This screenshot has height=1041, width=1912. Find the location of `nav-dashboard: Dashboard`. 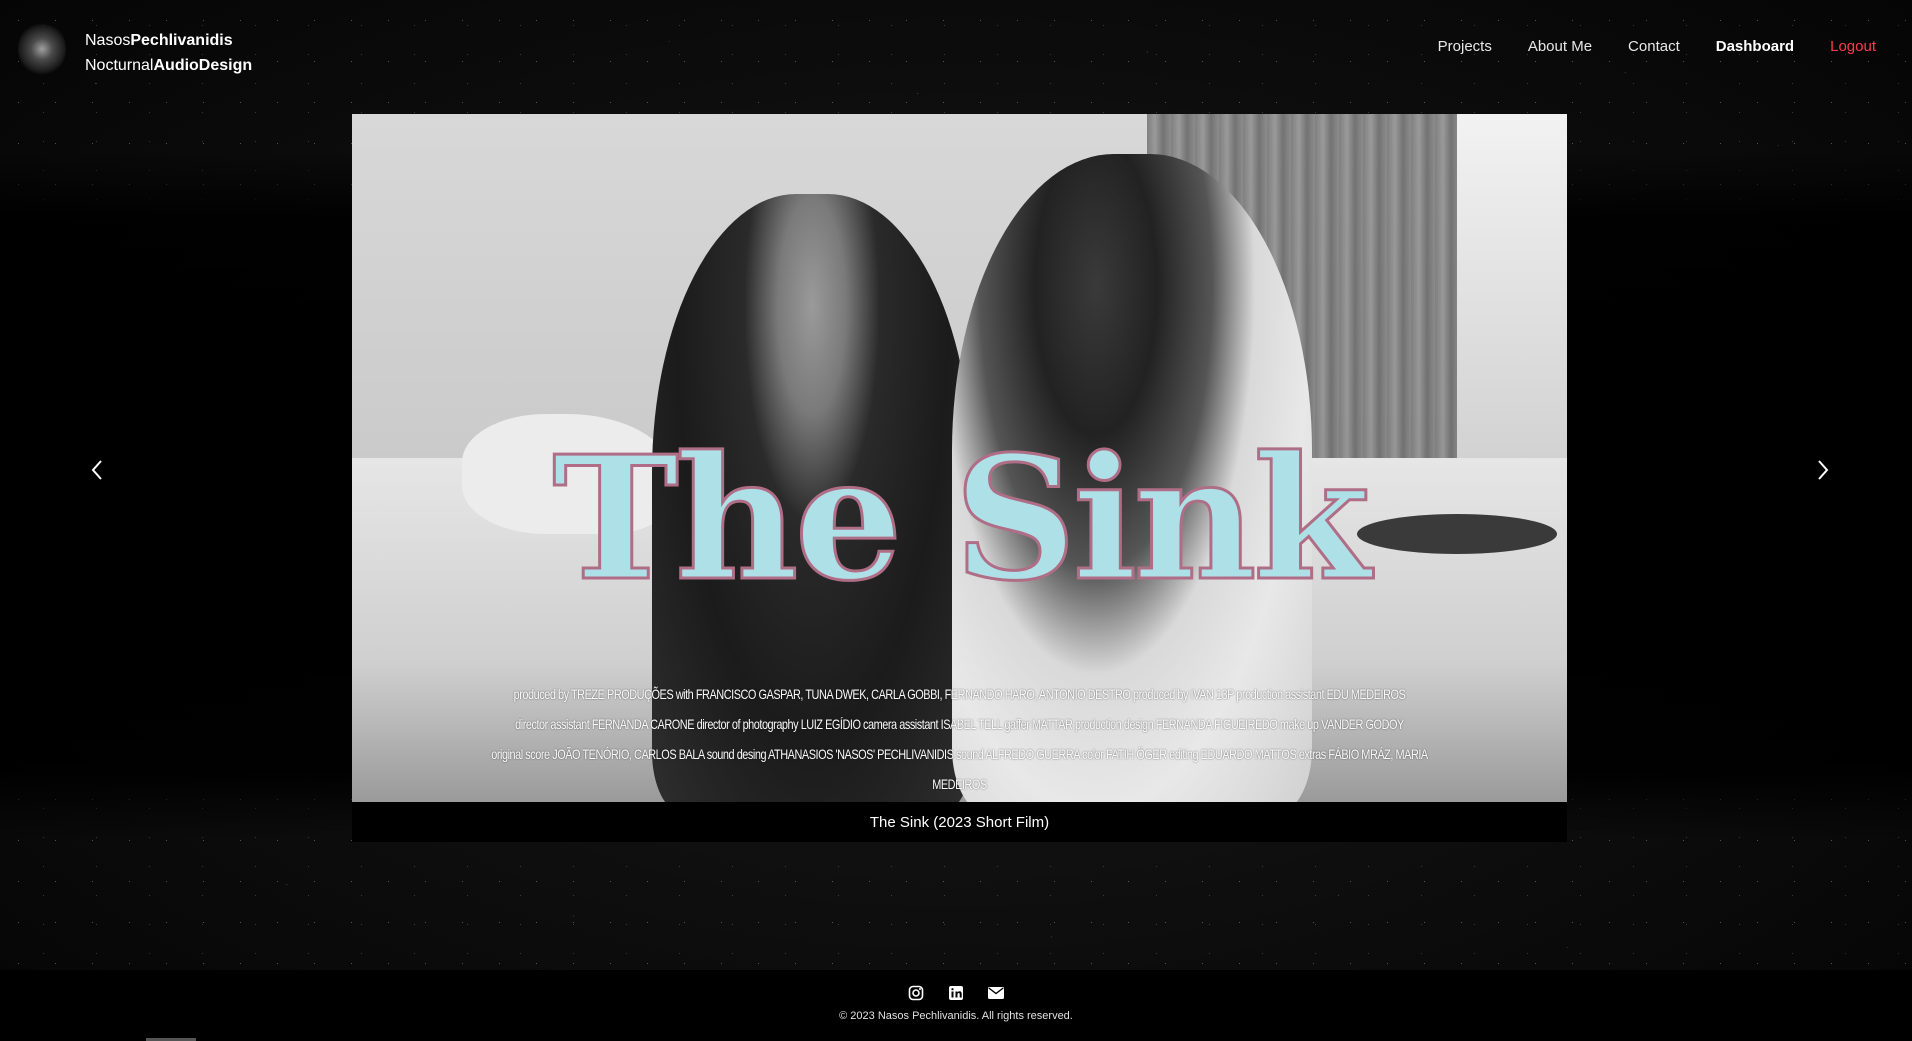

nav-dashboard: Dashboard is located at coordinates (1755, 46).